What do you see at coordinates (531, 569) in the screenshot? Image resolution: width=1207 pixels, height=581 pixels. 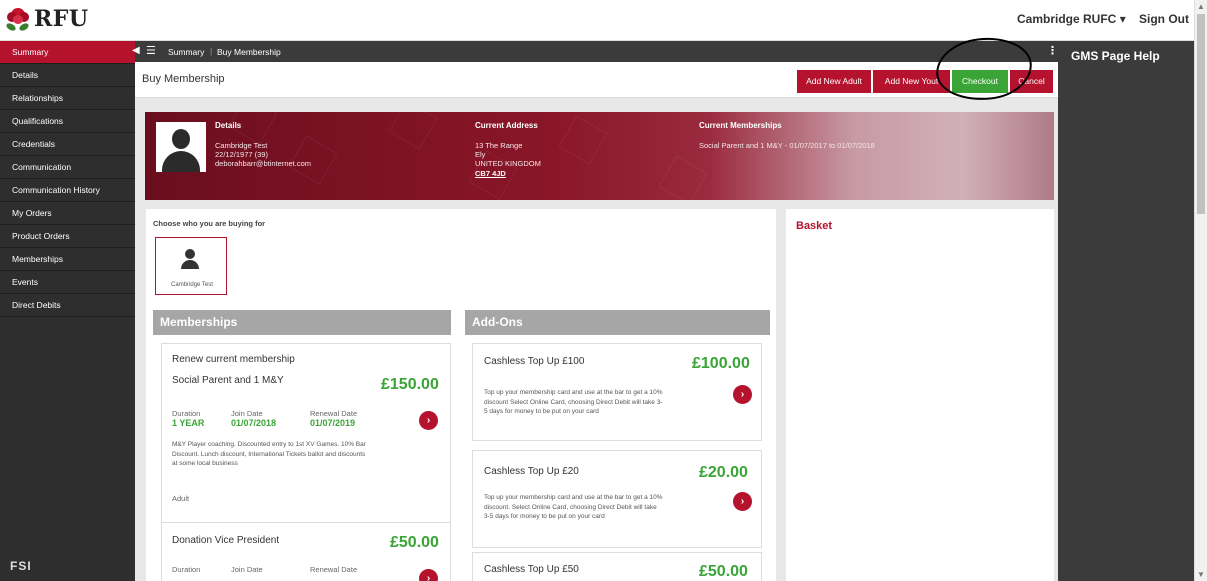 I see `addon-name: Cashless Top Up £50` at bounding box center [531, 569].